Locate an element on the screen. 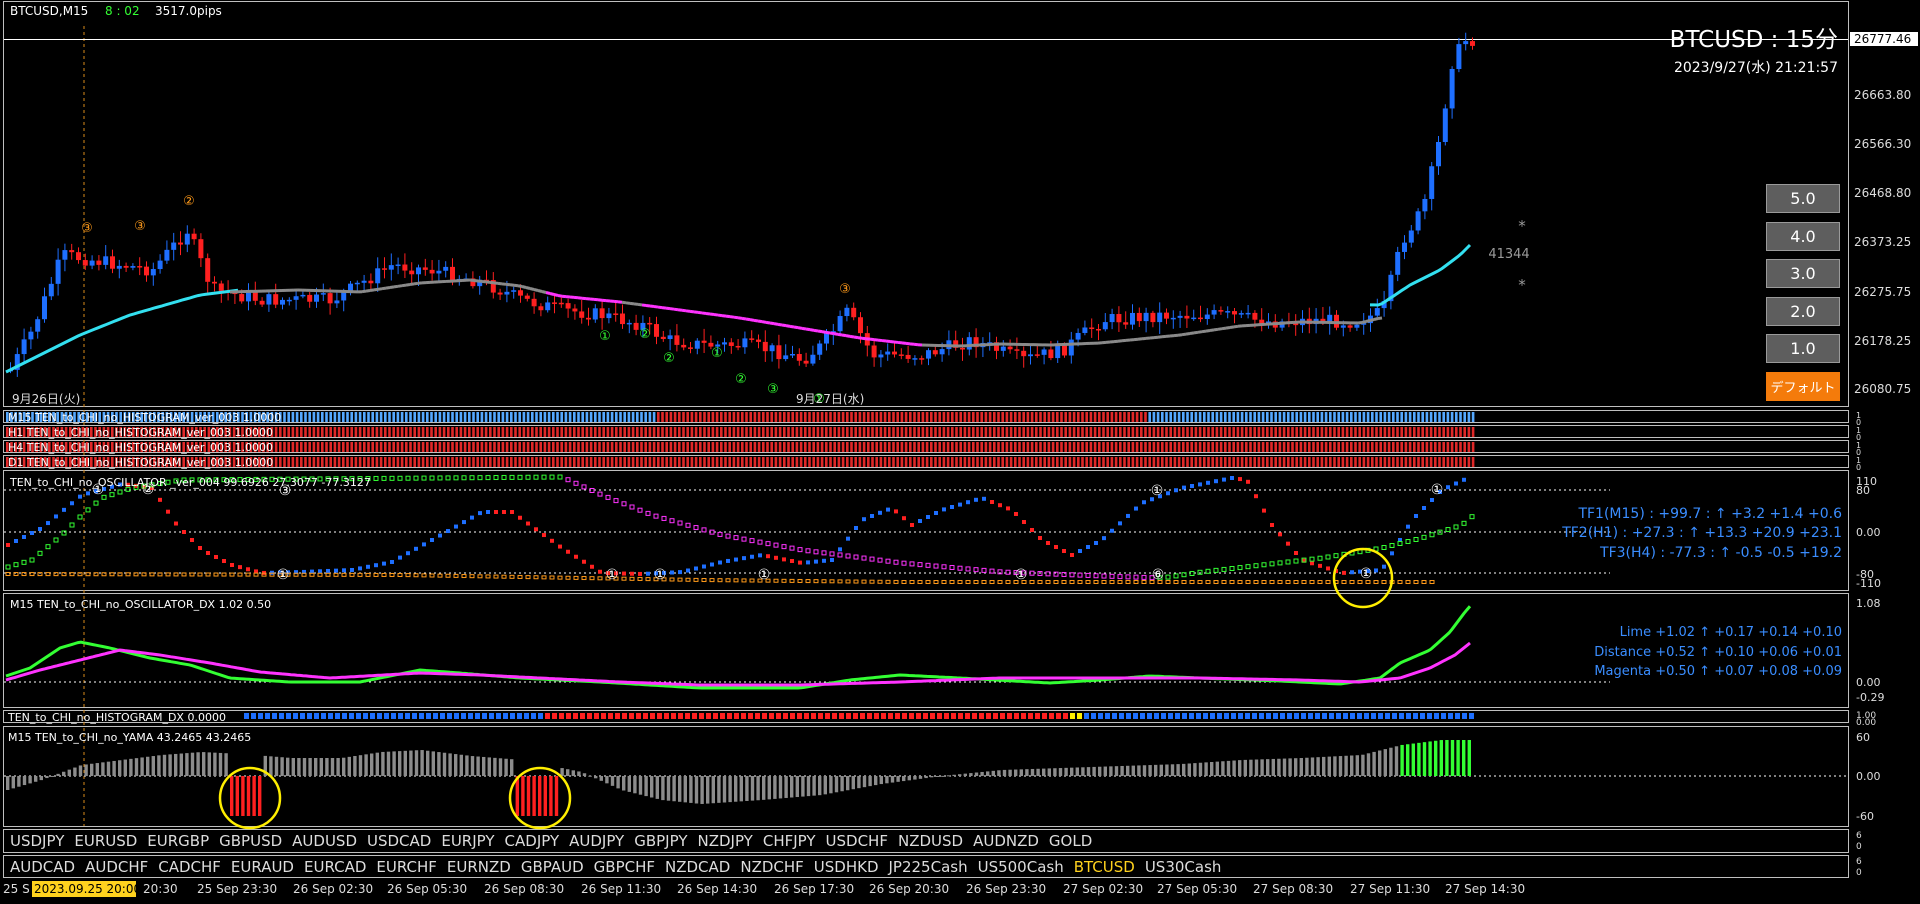 The height and width of the screenshot is (904, 1920). tf-1-button: 1.0 is located at coordinates (1803, 348).